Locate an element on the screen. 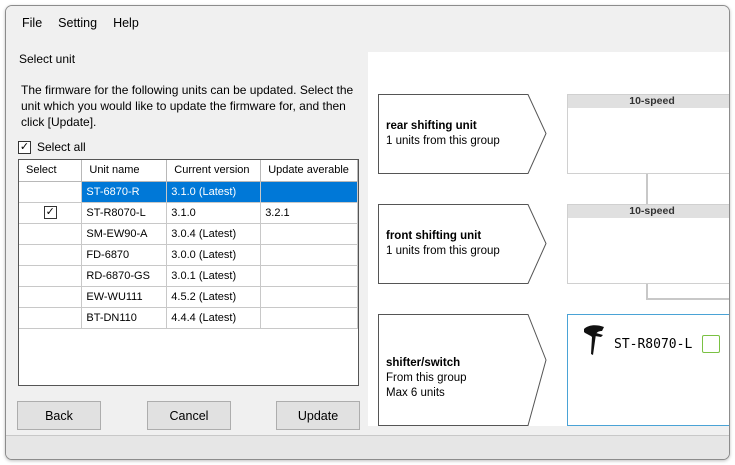 The image size is (735, 465). table-row: EW-WU111 4.5.2 (Latest) is located at coordinates (188, 297).